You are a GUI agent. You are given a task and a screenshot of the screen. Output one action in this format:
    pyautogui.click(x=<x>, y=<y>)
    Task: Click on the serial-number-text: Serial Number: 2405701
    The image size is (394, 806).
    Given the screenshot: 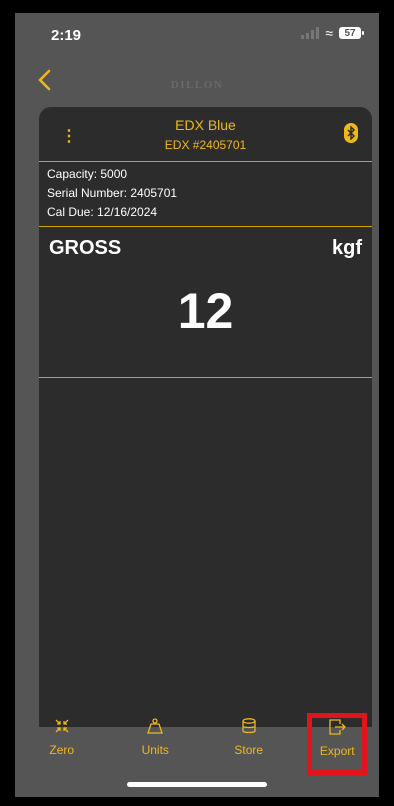 What is the action you would take?
    pyautogui.click(x=112, y=193)
    